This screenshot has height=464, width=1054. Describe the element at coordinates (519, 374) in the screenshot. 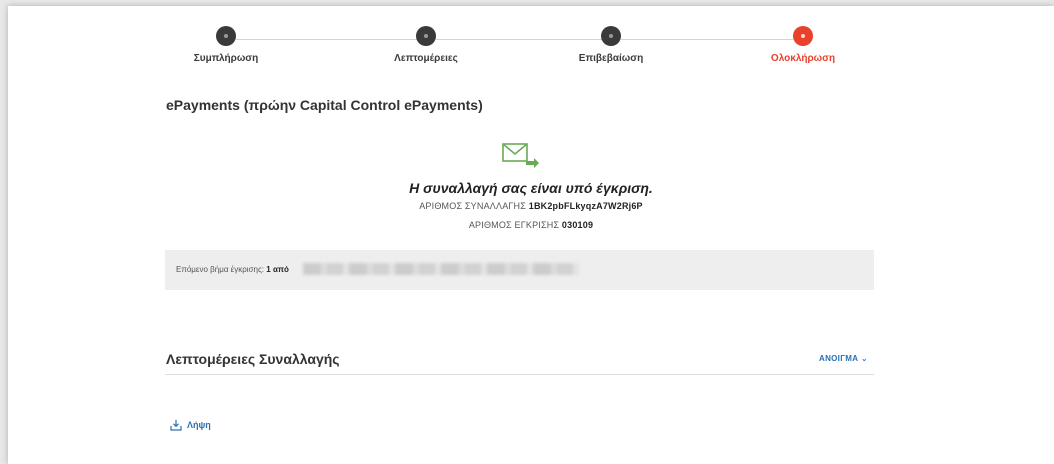

I see `section-divider` at that location.